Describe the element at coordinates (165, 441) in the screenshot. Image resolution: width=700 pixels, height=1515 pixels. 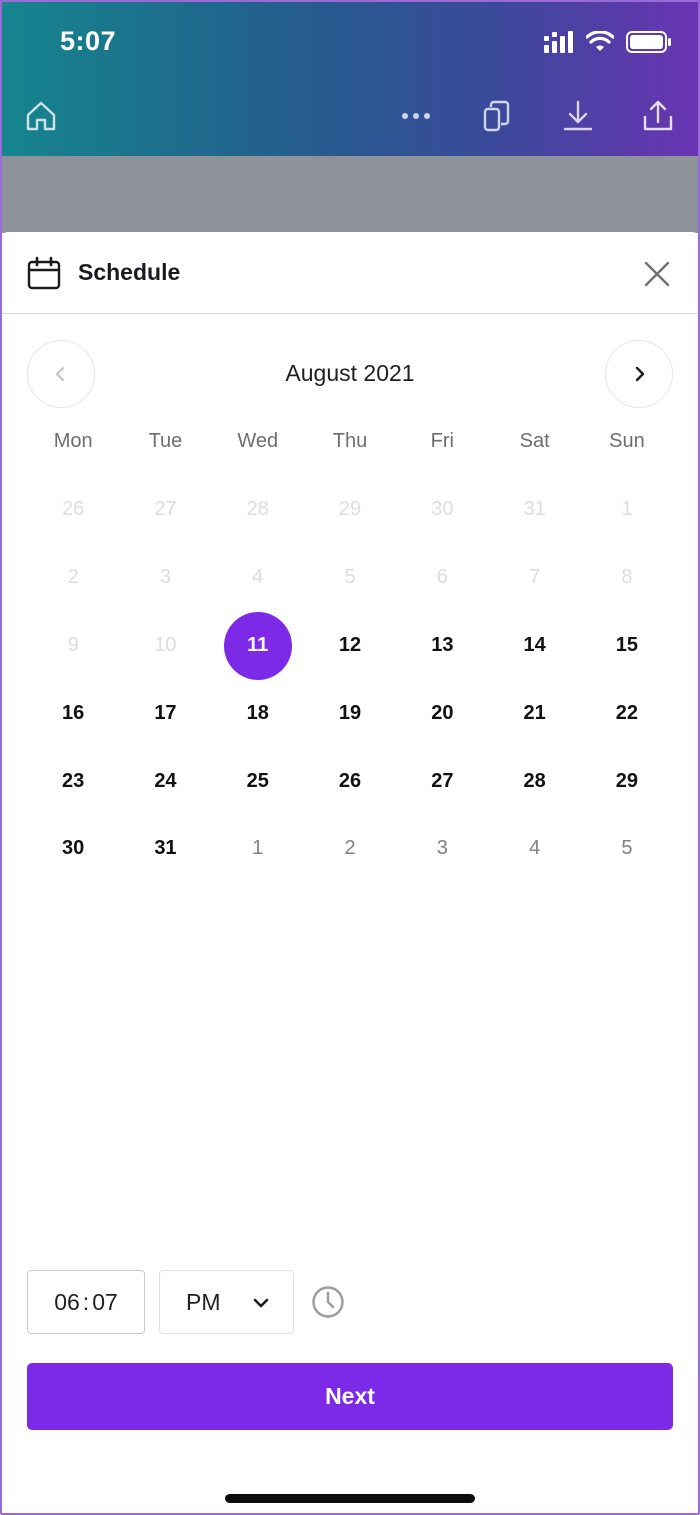
I see `weekday-label: Tue` at that location.